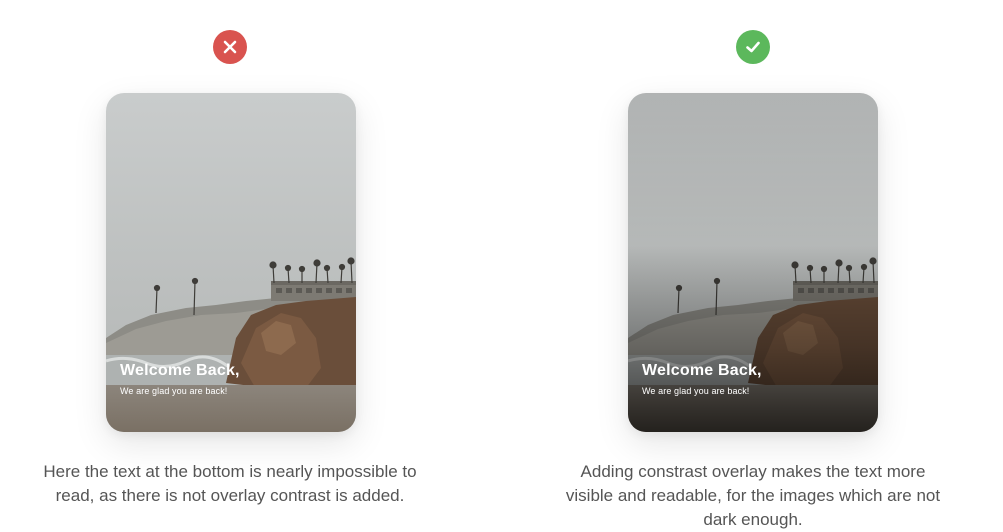 The height and width of the screenshot is (532, 1003). I want to click on check-icon, so click(753, 47).